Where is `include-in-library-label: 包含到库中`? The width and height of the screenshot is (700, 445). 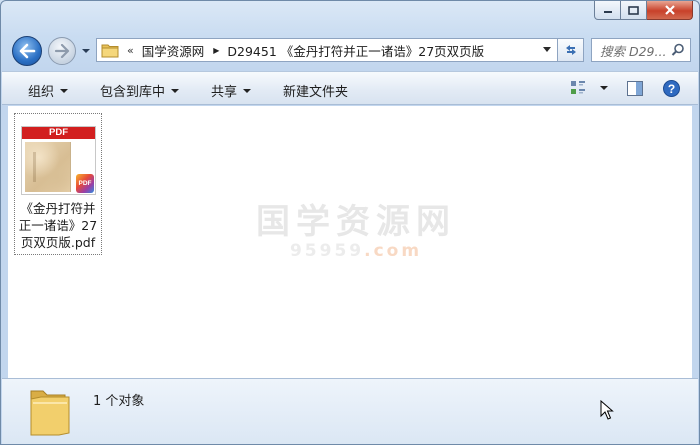
include-in-library-label: 包含到库中 is located at coordinates (133, 92).